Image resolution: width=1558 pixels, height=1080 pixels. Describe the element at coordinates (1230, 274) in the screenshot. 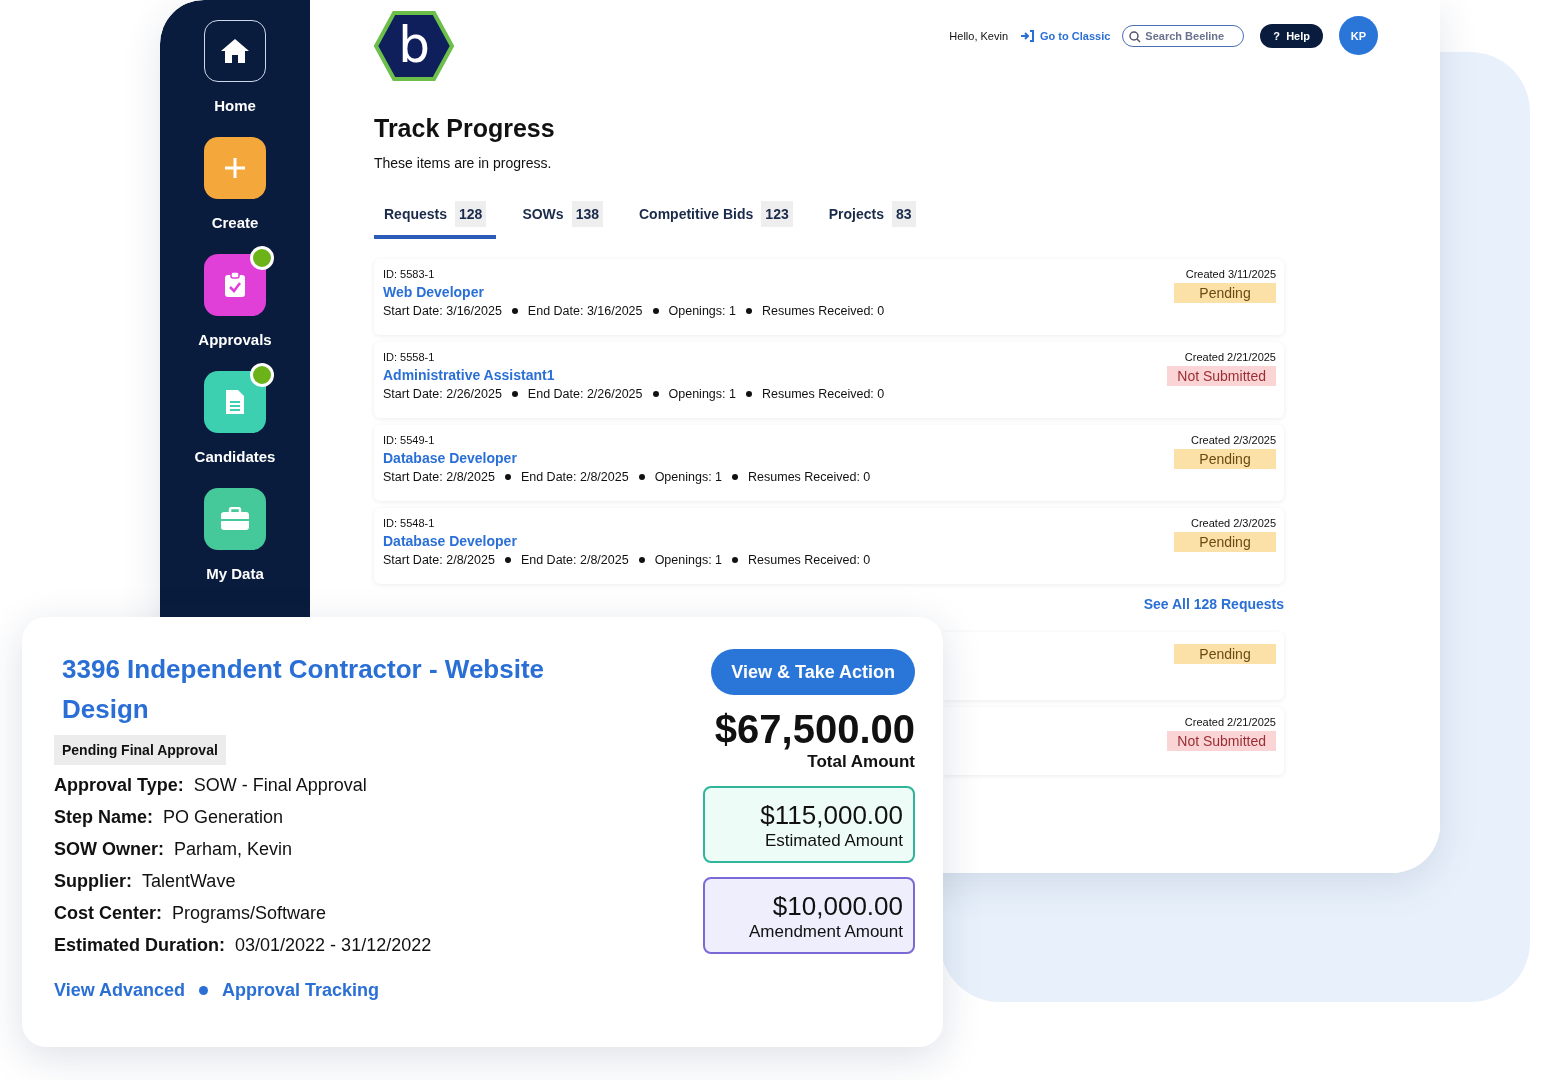

I see `created-date: Created 3/11/2025` at that location.